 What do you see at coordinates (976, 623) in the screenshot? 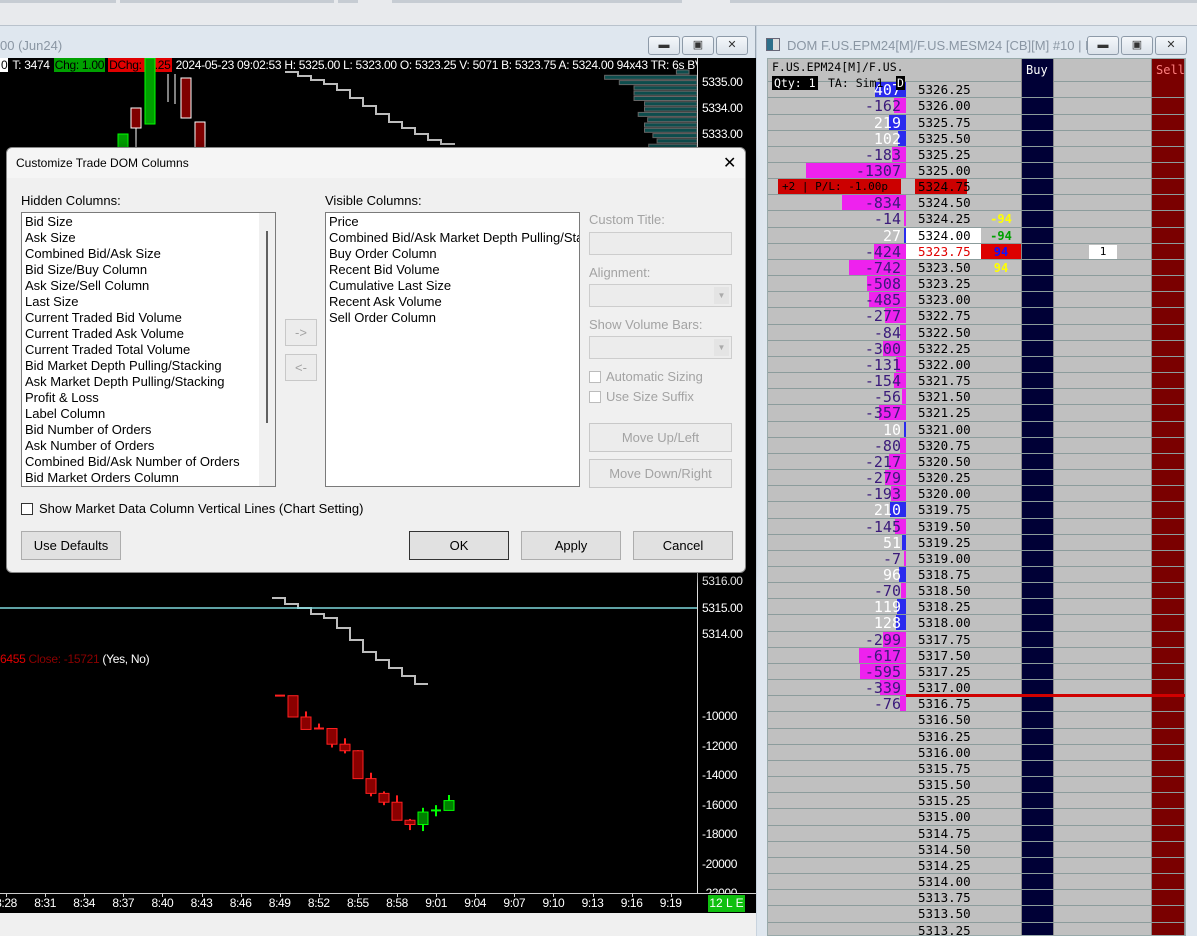
I see `dom-row: 128 5318.00` at bounding box center [976, 623].